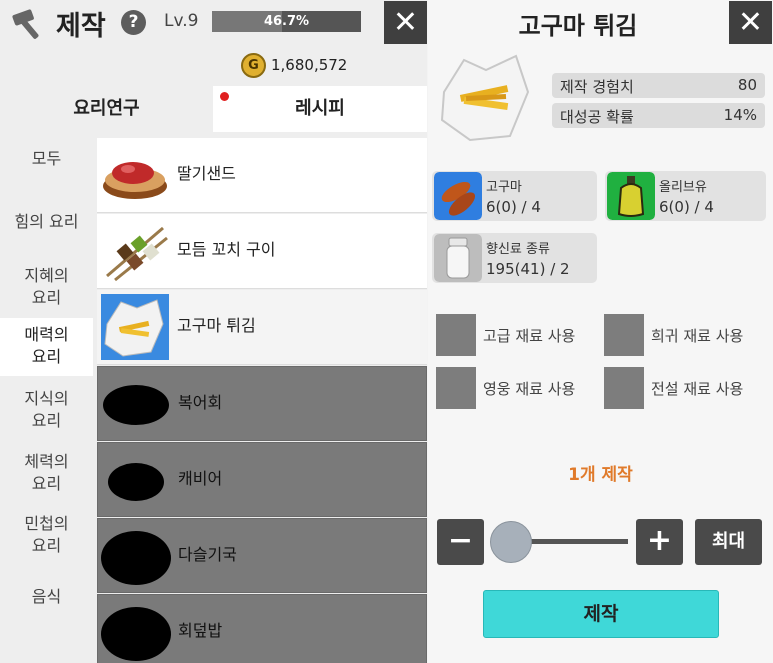 The height and width of the screenshot is (663, 773). What do you see at coordinates (320, 109) in the screenshot?
I see `tab-recipe: 레시피` at bounding box center [320, 109].